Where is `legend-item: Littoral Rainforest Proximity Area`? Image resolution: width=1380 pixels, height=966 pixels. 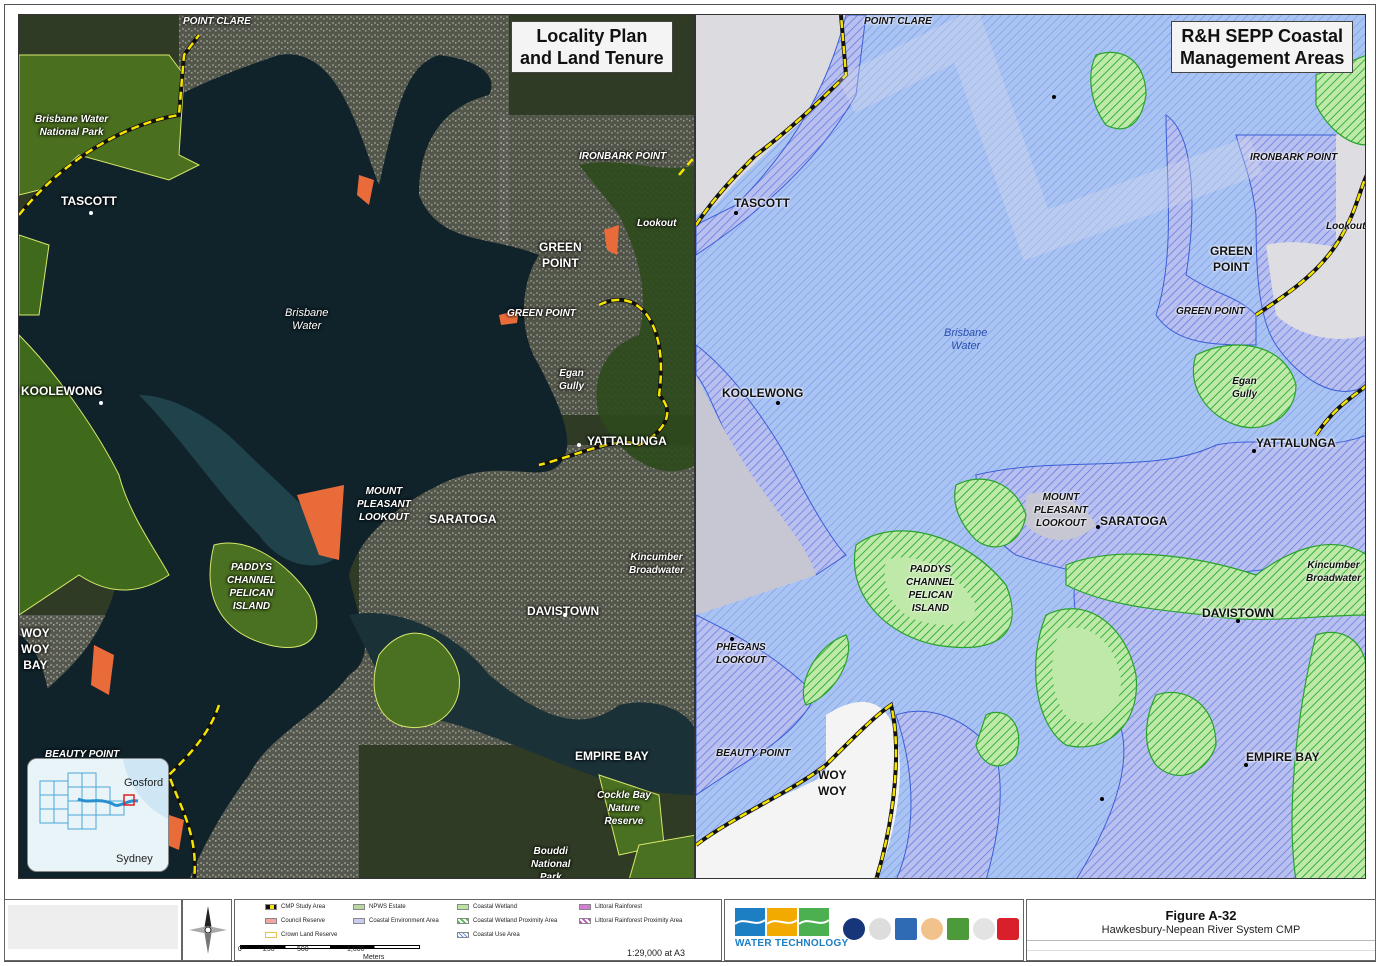 legend-item: Littoral Rainforest Proximity Area is located at coordinates (630, 921).